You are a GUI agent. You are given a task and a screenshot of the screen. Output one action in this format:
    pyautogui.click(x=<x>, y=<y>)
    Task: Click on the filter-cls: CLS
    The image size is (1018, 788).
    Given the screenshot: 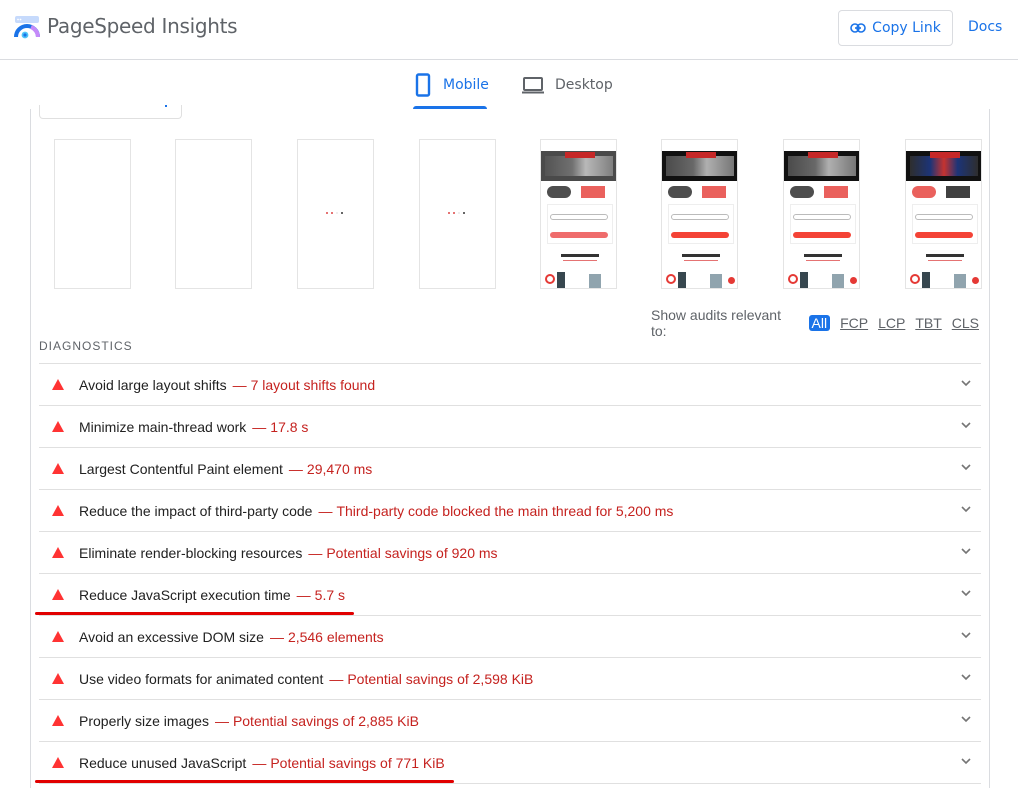 What is the action you would take?
    pyautogui.click(x=965, y=323)
    